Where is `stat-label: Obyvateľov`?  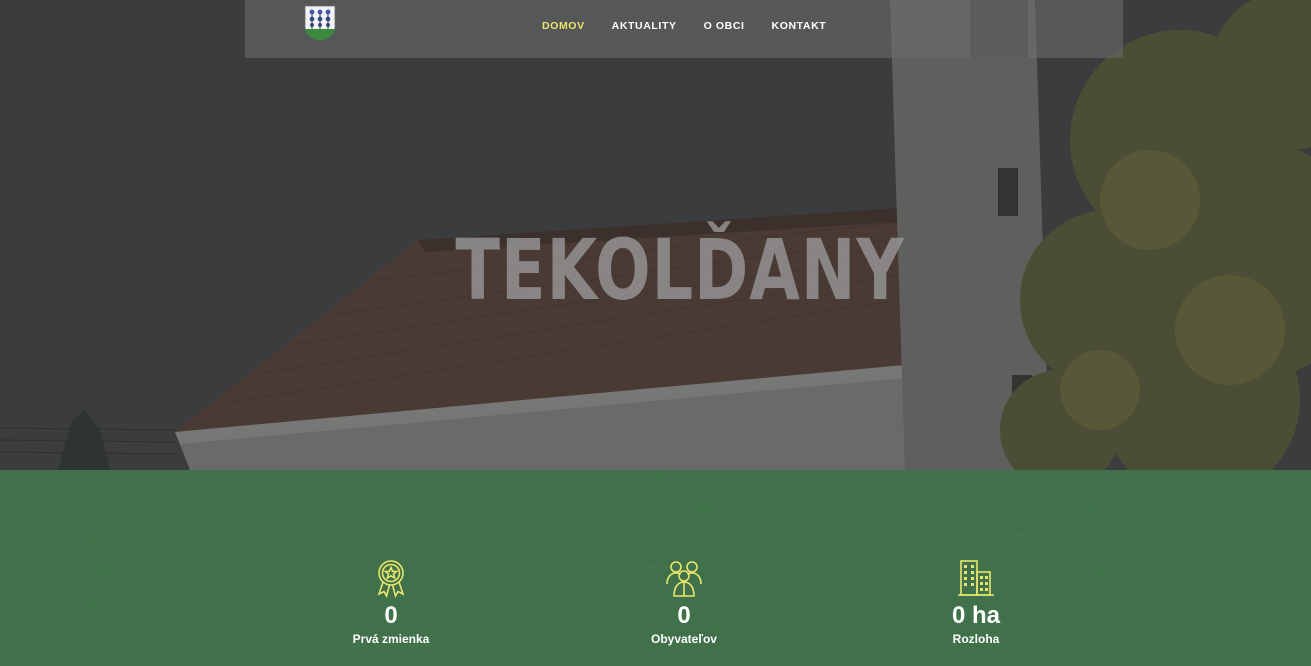 stat-label: Obyvateľov is located at coordinates (684, 639).